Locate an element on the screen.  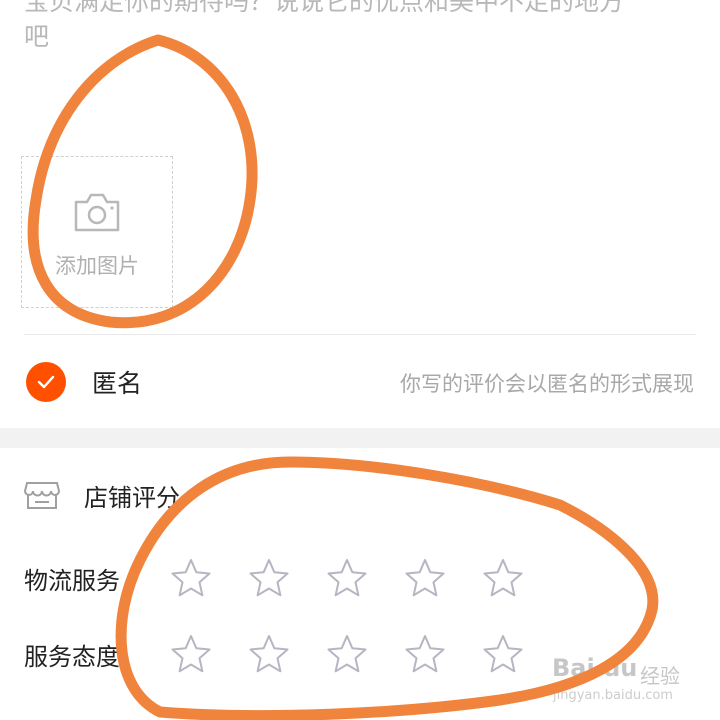
shop-rating-header: 店铺评分 is located at coordinates (102, 495).